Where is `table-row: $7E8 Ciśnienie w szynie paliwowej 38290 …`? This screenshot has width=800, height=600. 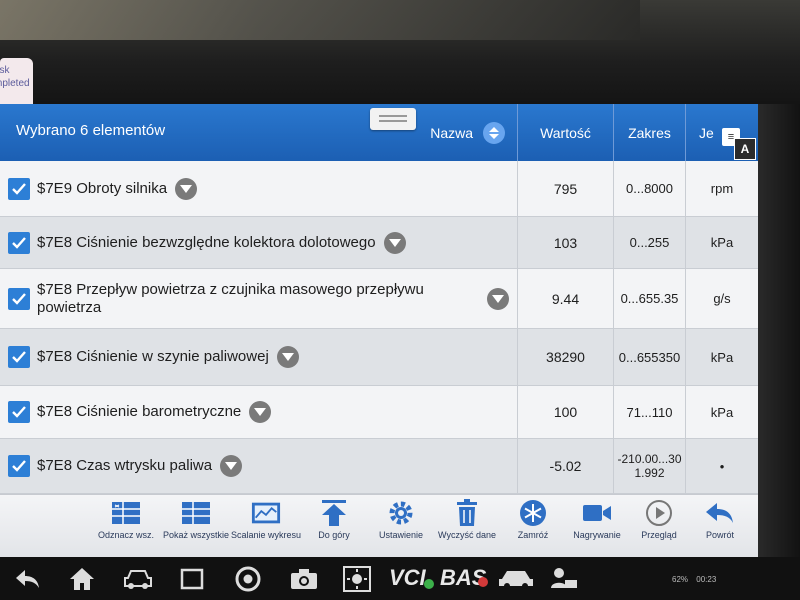
table-row: $7E8 Ciśnienie w szynie paliwowej 38290 … is located at coordinates (379, 357).